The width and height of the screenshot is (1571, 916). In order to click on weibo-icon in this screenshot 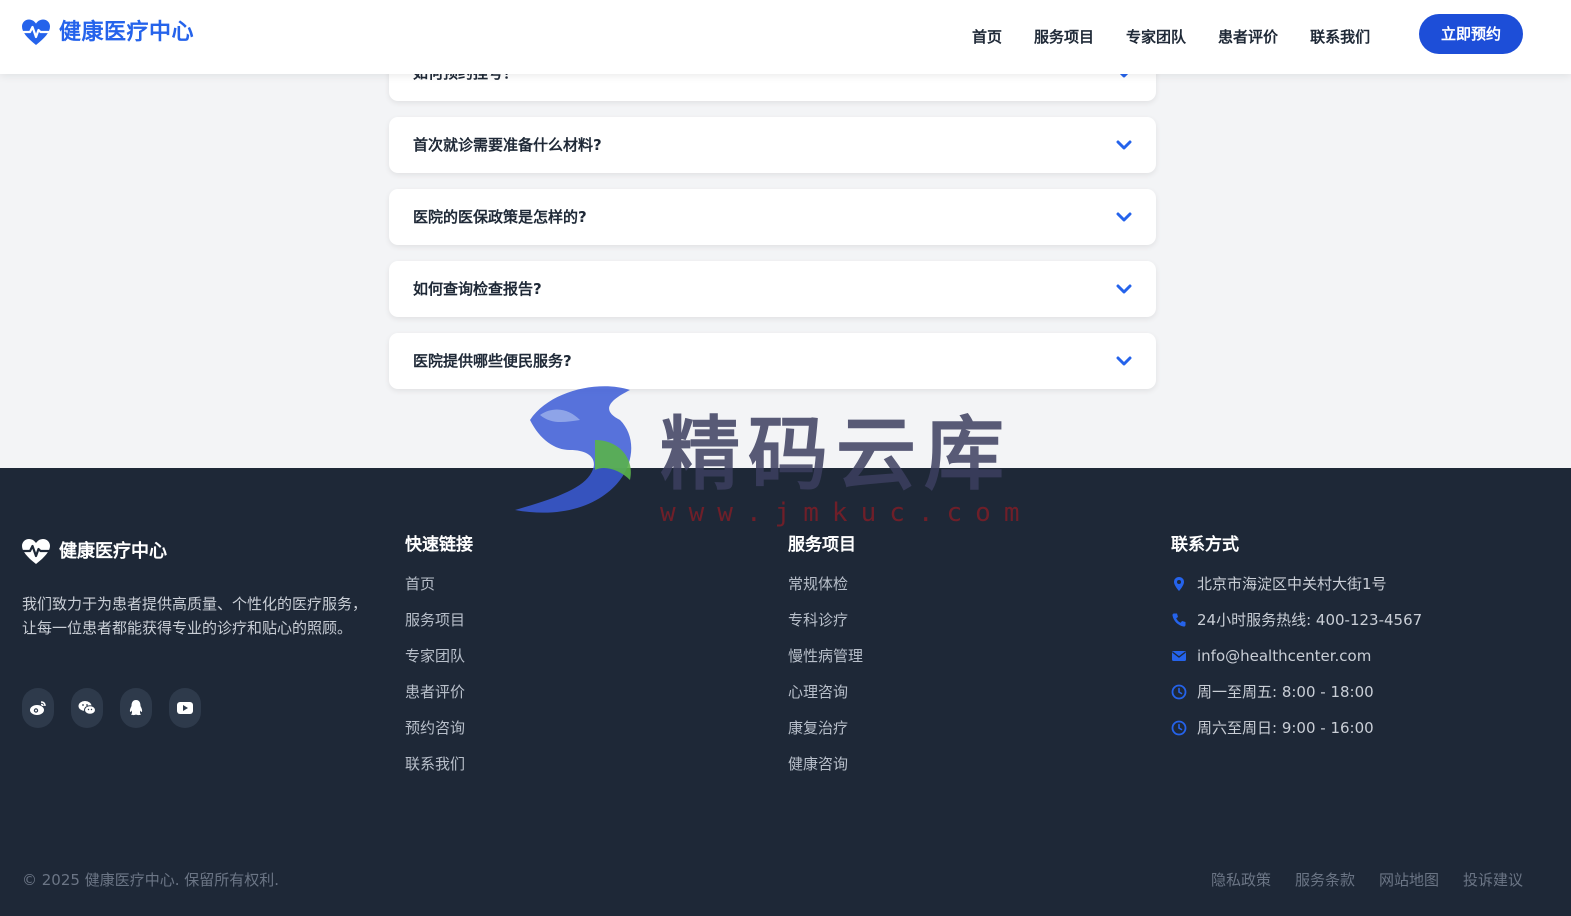, I will do `click(38, 708)`.